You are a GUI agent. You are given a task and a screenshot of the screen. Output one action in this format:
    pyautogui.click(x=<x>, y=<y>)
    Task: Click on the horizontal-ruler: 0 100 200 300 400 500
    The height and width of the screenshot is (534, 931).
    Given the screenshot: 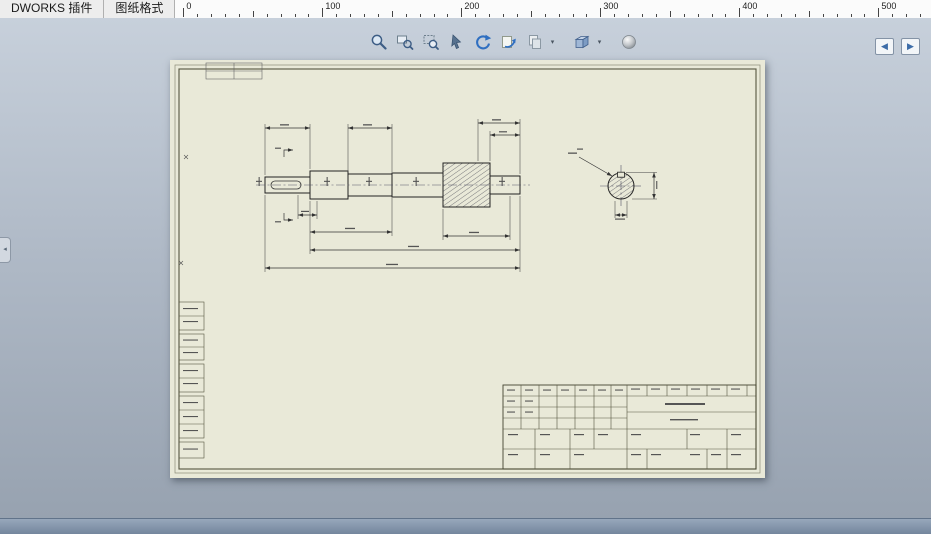 What is the action you would take?
    pyautogui.click(x=553, y=9)
    